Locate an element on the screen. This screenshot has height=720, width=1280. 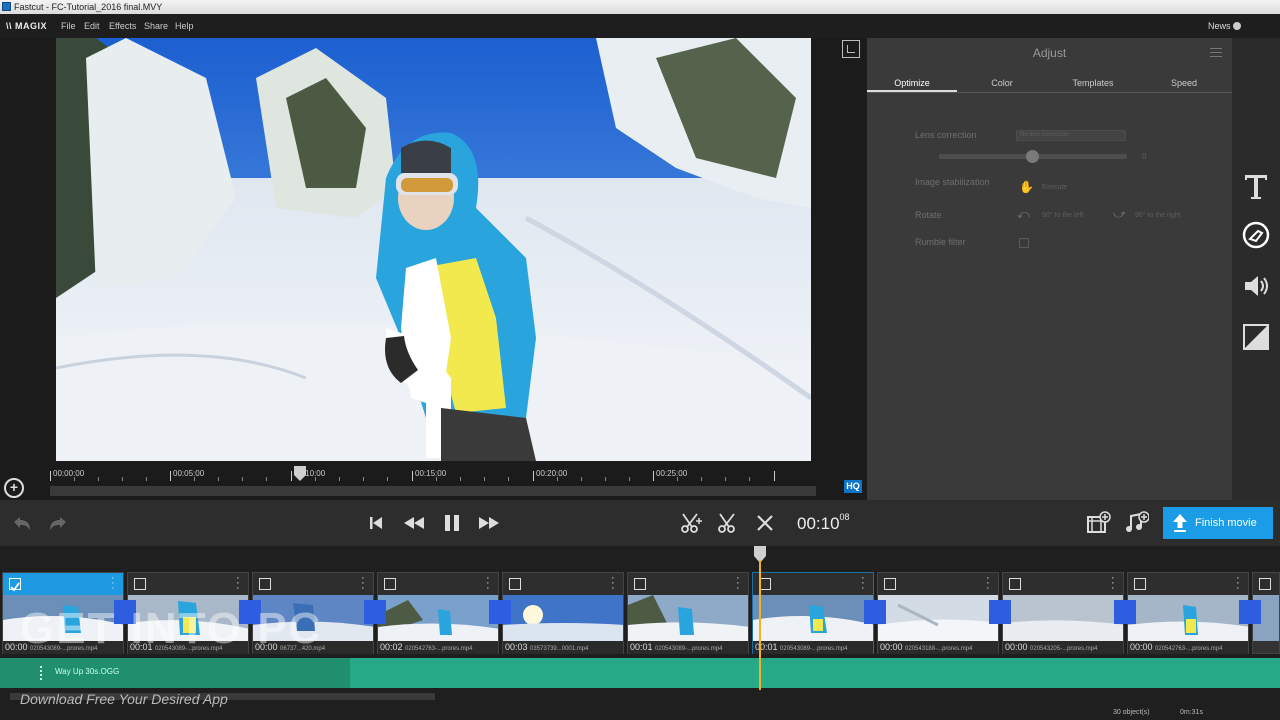
pause-icon is located at coordinates (452, 523).